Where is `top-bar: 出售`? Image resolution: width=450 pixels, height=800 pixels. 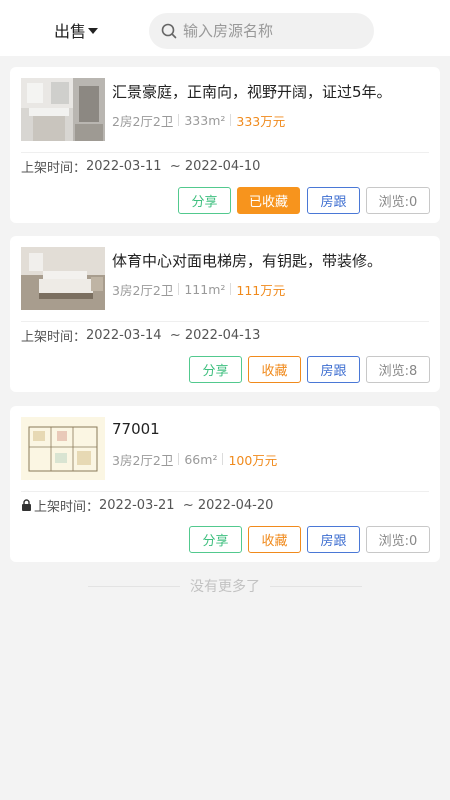 top-bar: 出售 is located at coordinates (225, 28).